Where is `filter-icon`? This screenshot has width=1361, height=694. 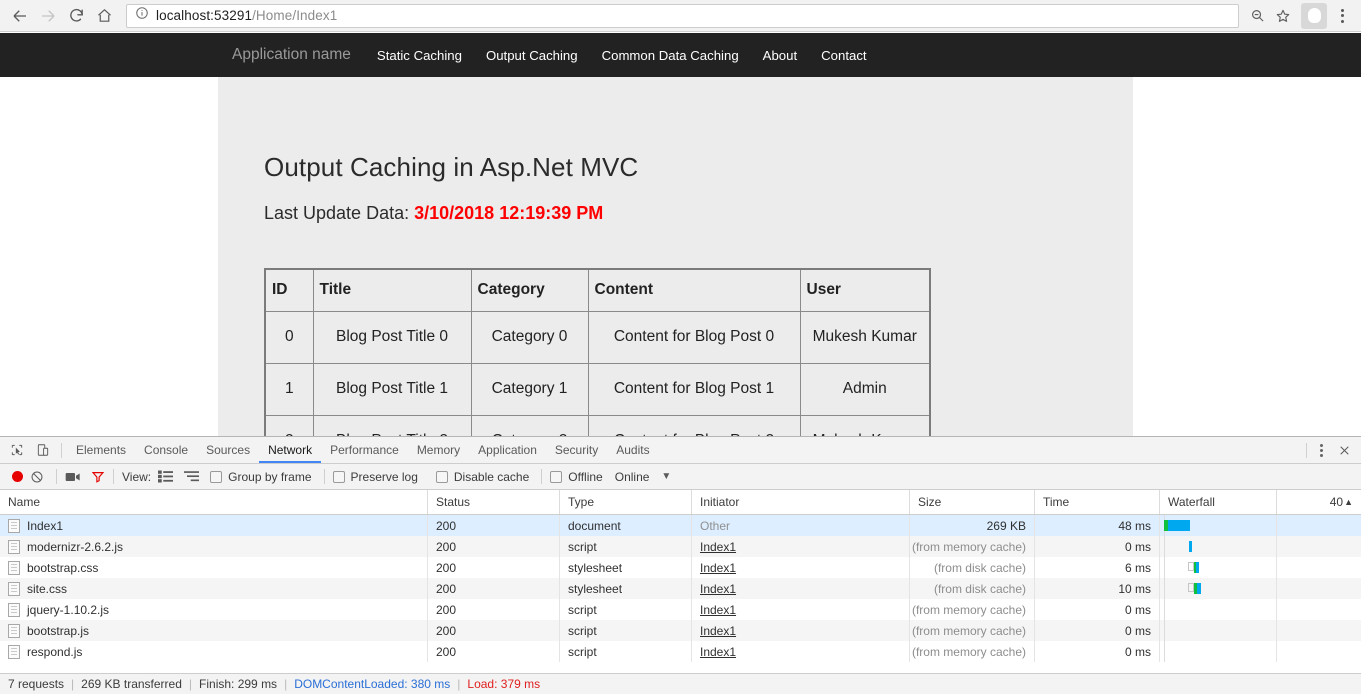
filter-icon is located at coordinates (98, 477).